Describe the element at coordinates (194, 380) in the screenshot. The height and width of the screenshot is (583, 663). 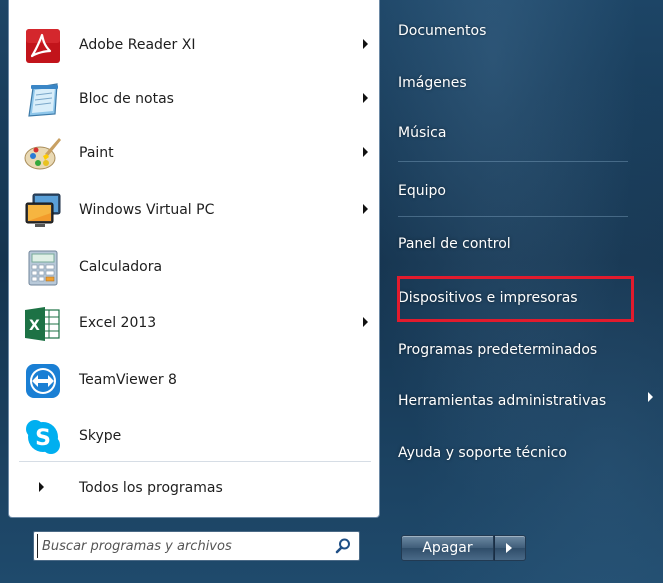
I see `program-teamviewer: TeamViewer 8` at that location.